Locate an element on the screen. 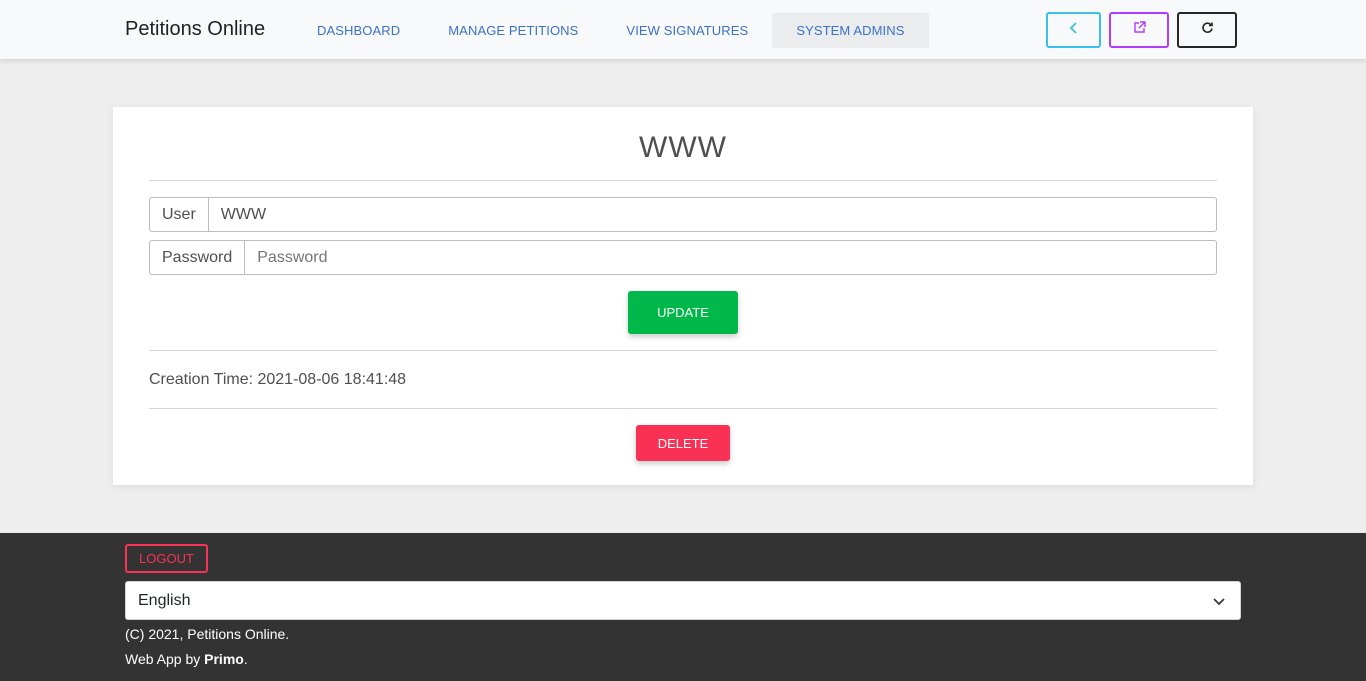  chevron-left-icon is located at coordinates (1074, 30).